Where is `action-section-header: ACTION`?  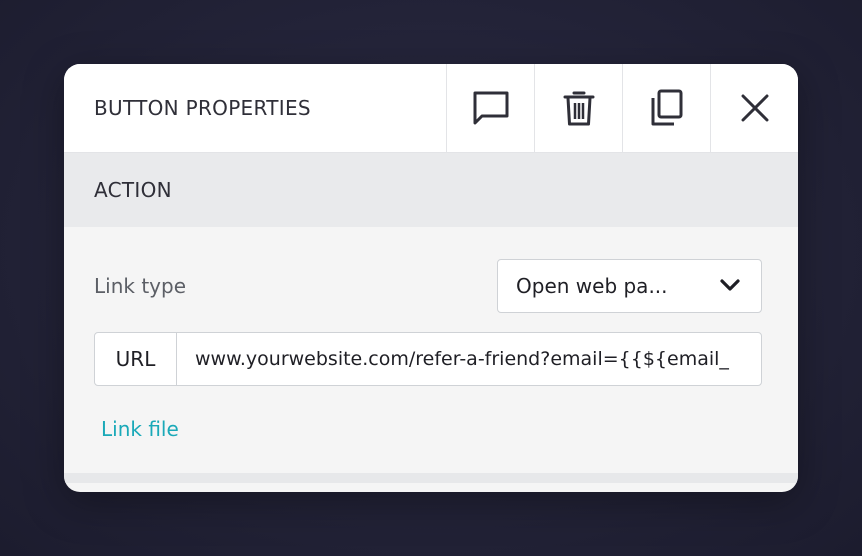
action-section-header: ACTION is located at coordinates (431, 190).